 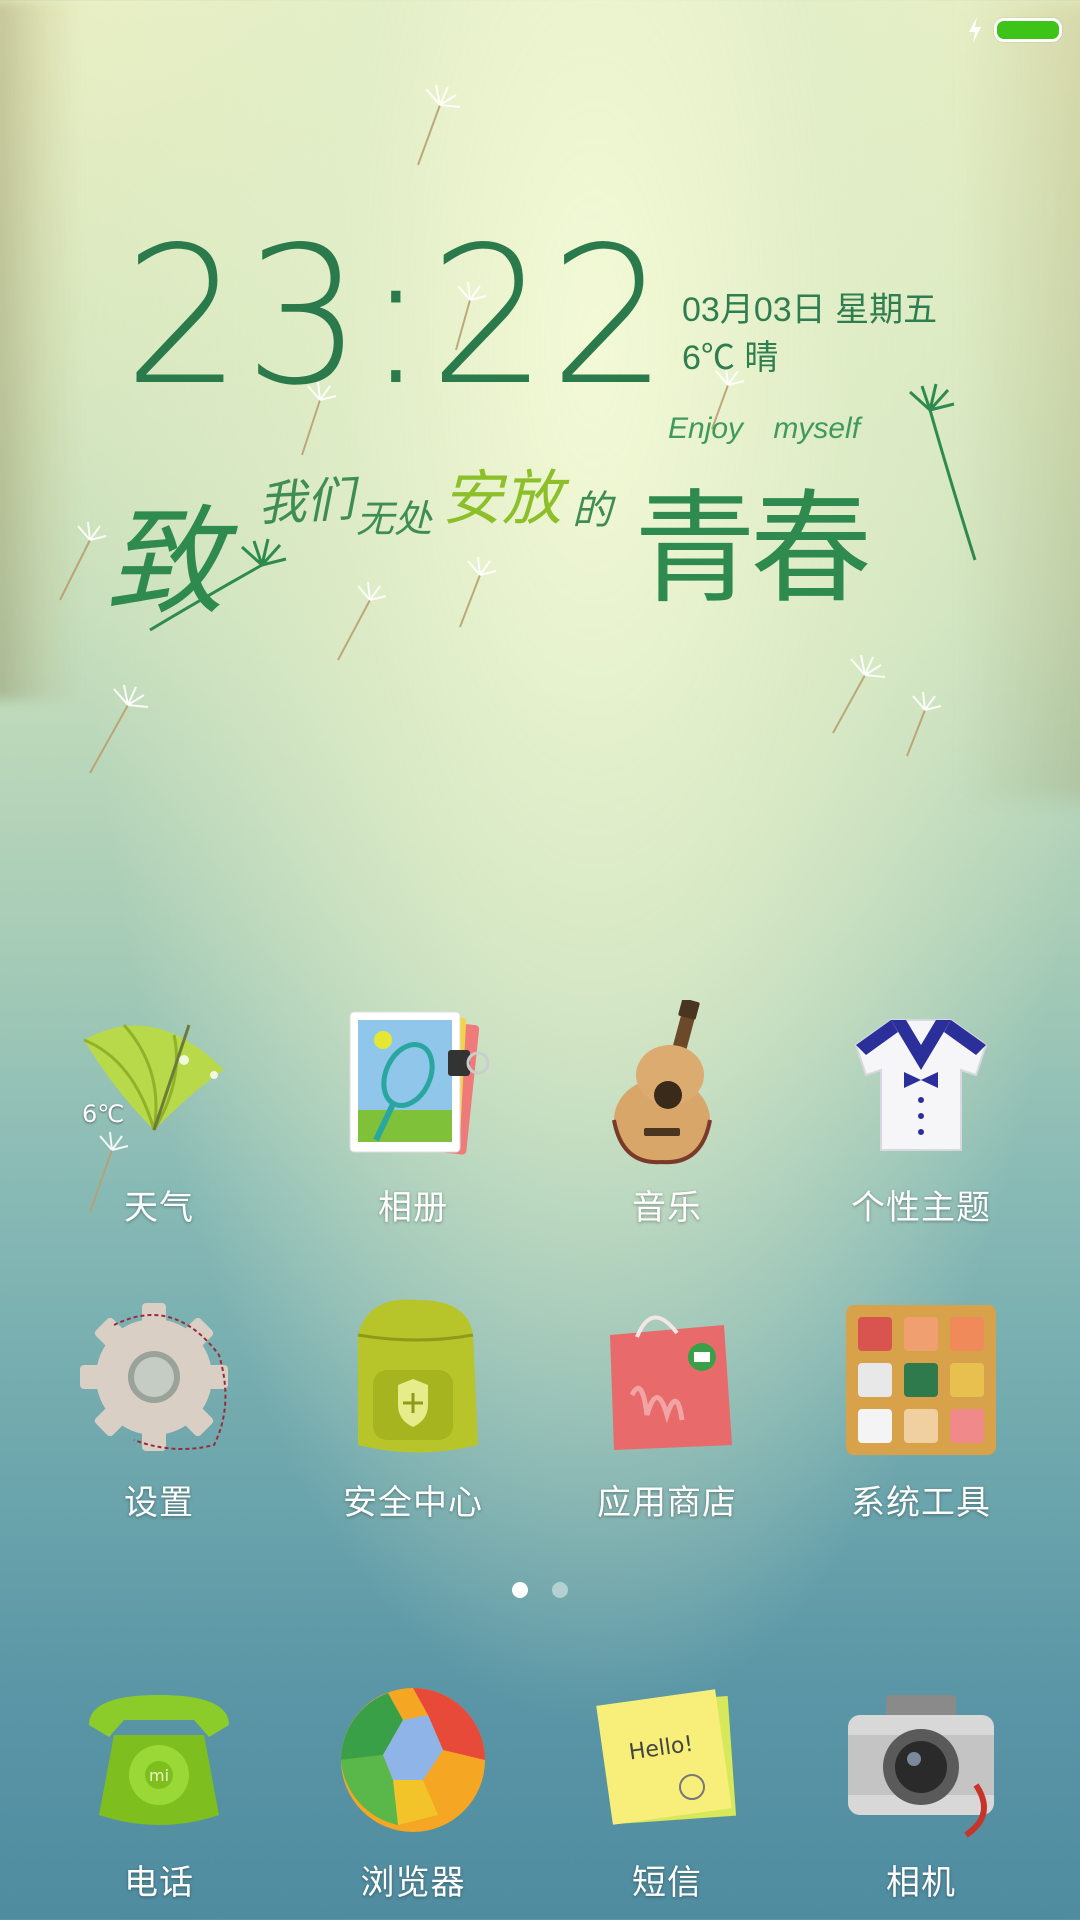 I want to click on dock-camera: 相机, so click(x=921, y=1790).